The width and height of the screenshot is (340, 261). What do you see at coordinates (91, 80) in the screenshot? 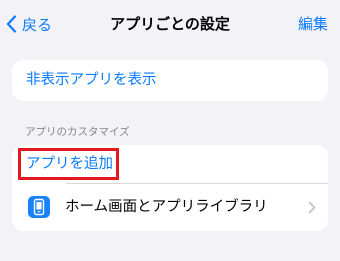
I see `show-hidden-apps-label: 非表示アプリを表示` at bounding box center [91, 80].